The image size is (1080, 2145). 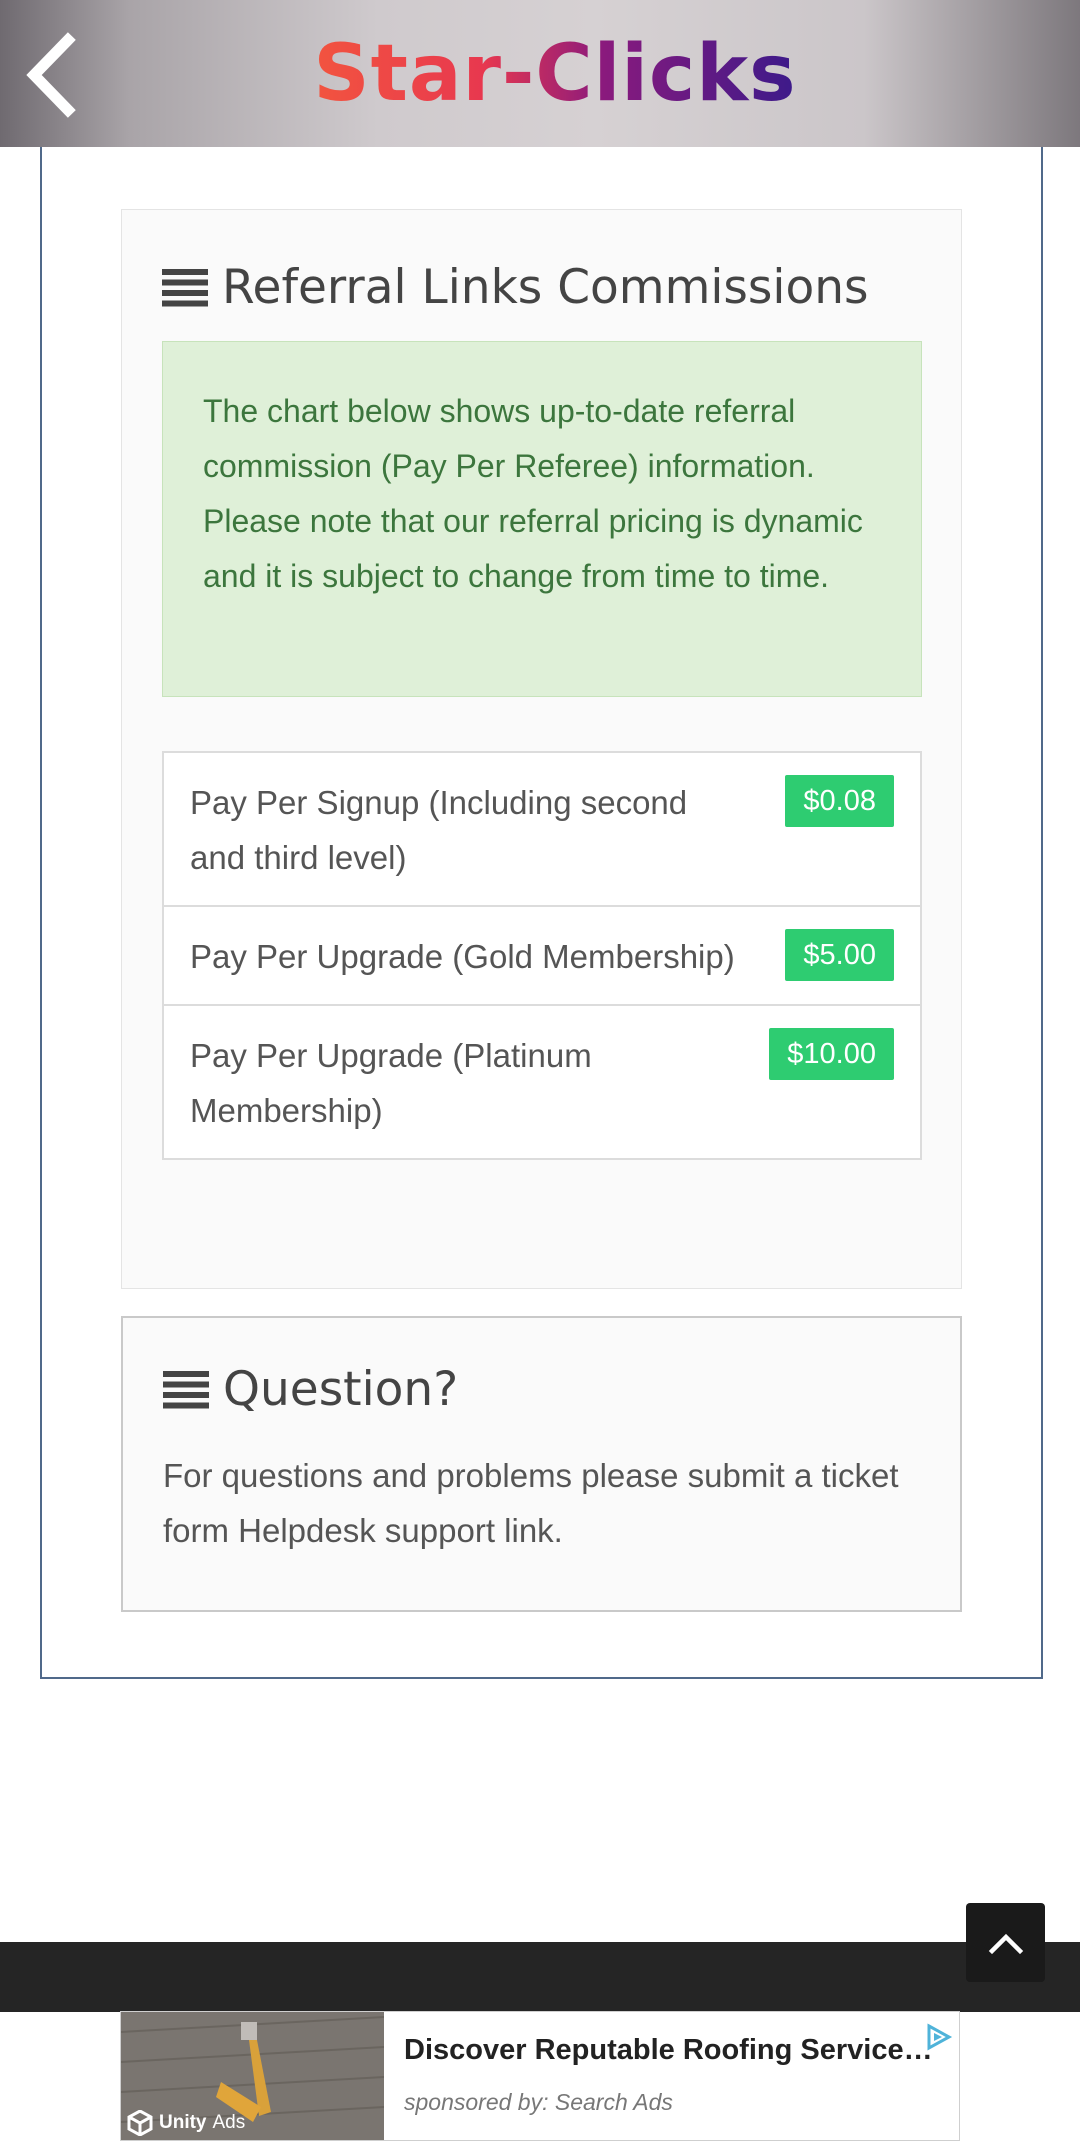 I want to click on ad-image: Unity Ads, so click(x=252, y=2076).